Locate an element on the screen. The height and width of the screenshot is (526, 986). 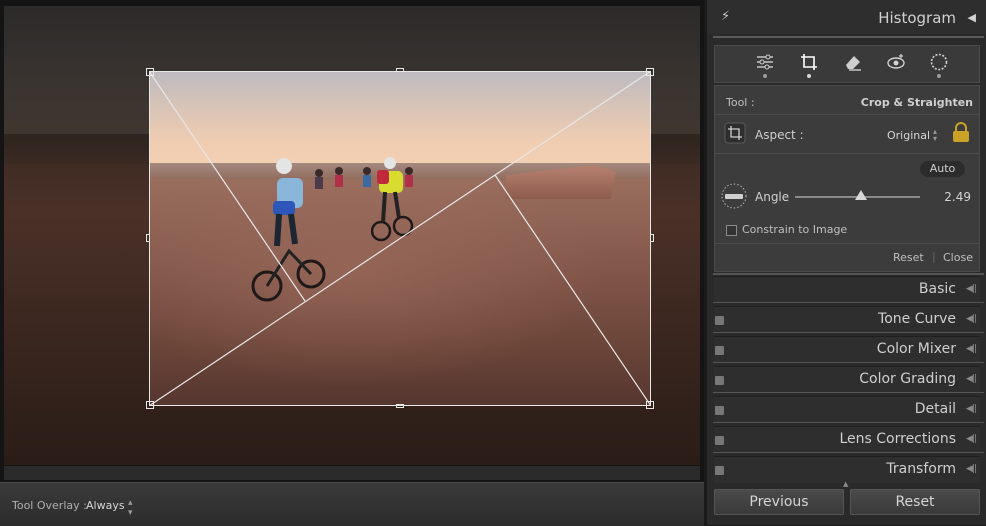
crop-icon is located at coordinates (809, 65).